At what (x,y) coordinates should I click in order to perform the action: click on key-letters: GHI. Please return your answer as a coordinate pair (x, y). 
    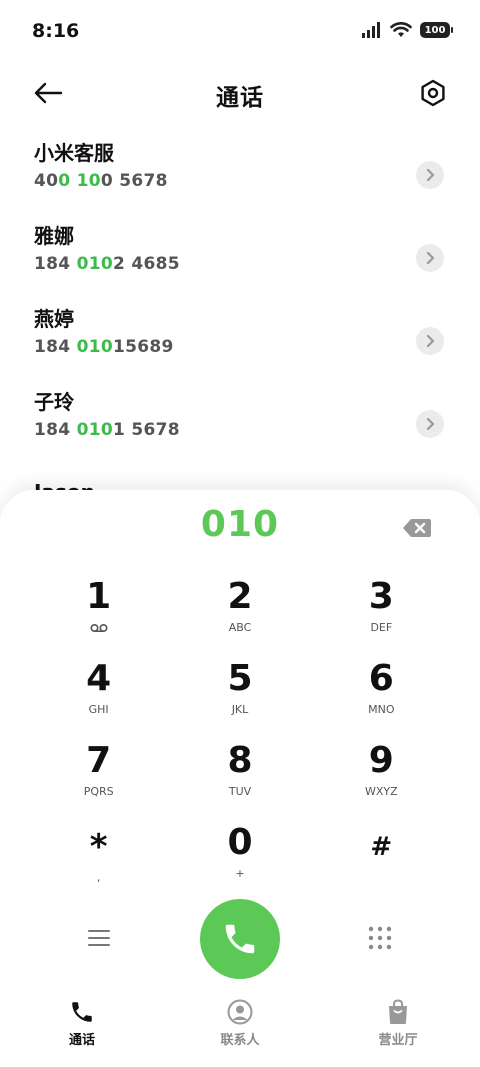
    Looking at the image, I should click on (98, 709).